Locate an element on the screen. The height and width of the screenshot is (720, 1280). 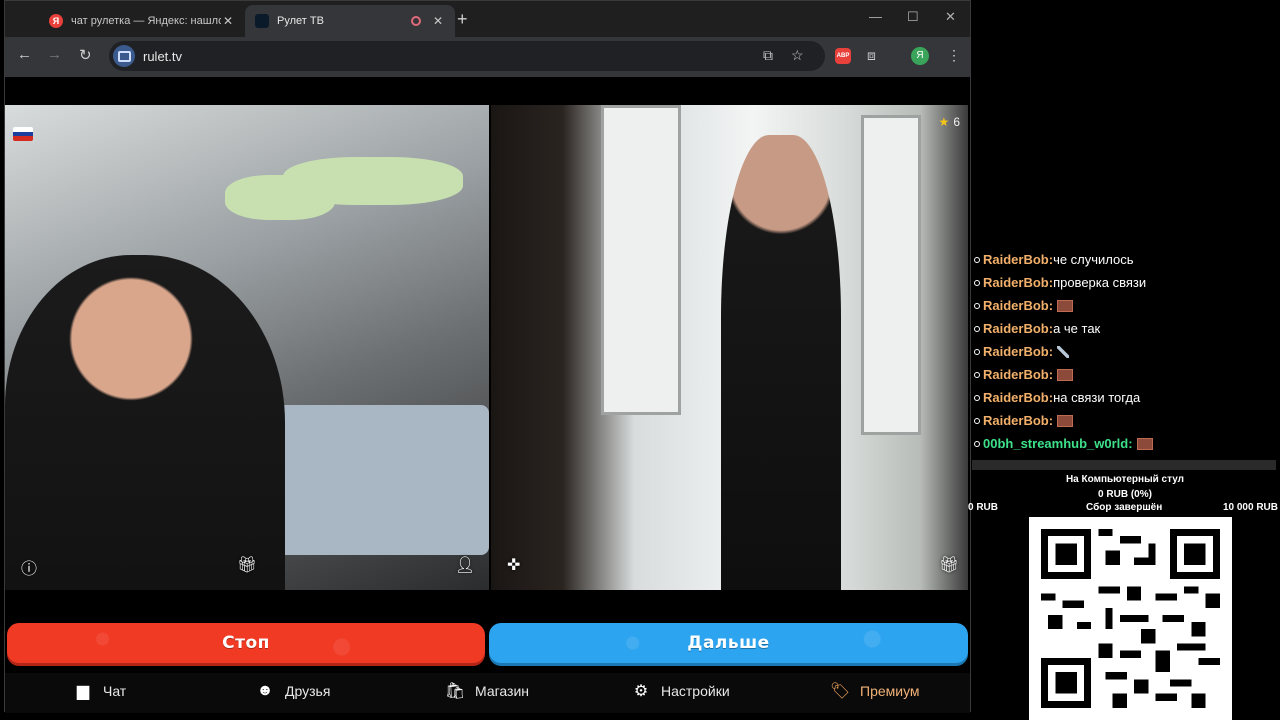
adblock-extension-icon: ABP is located at coordinates (843, 56).